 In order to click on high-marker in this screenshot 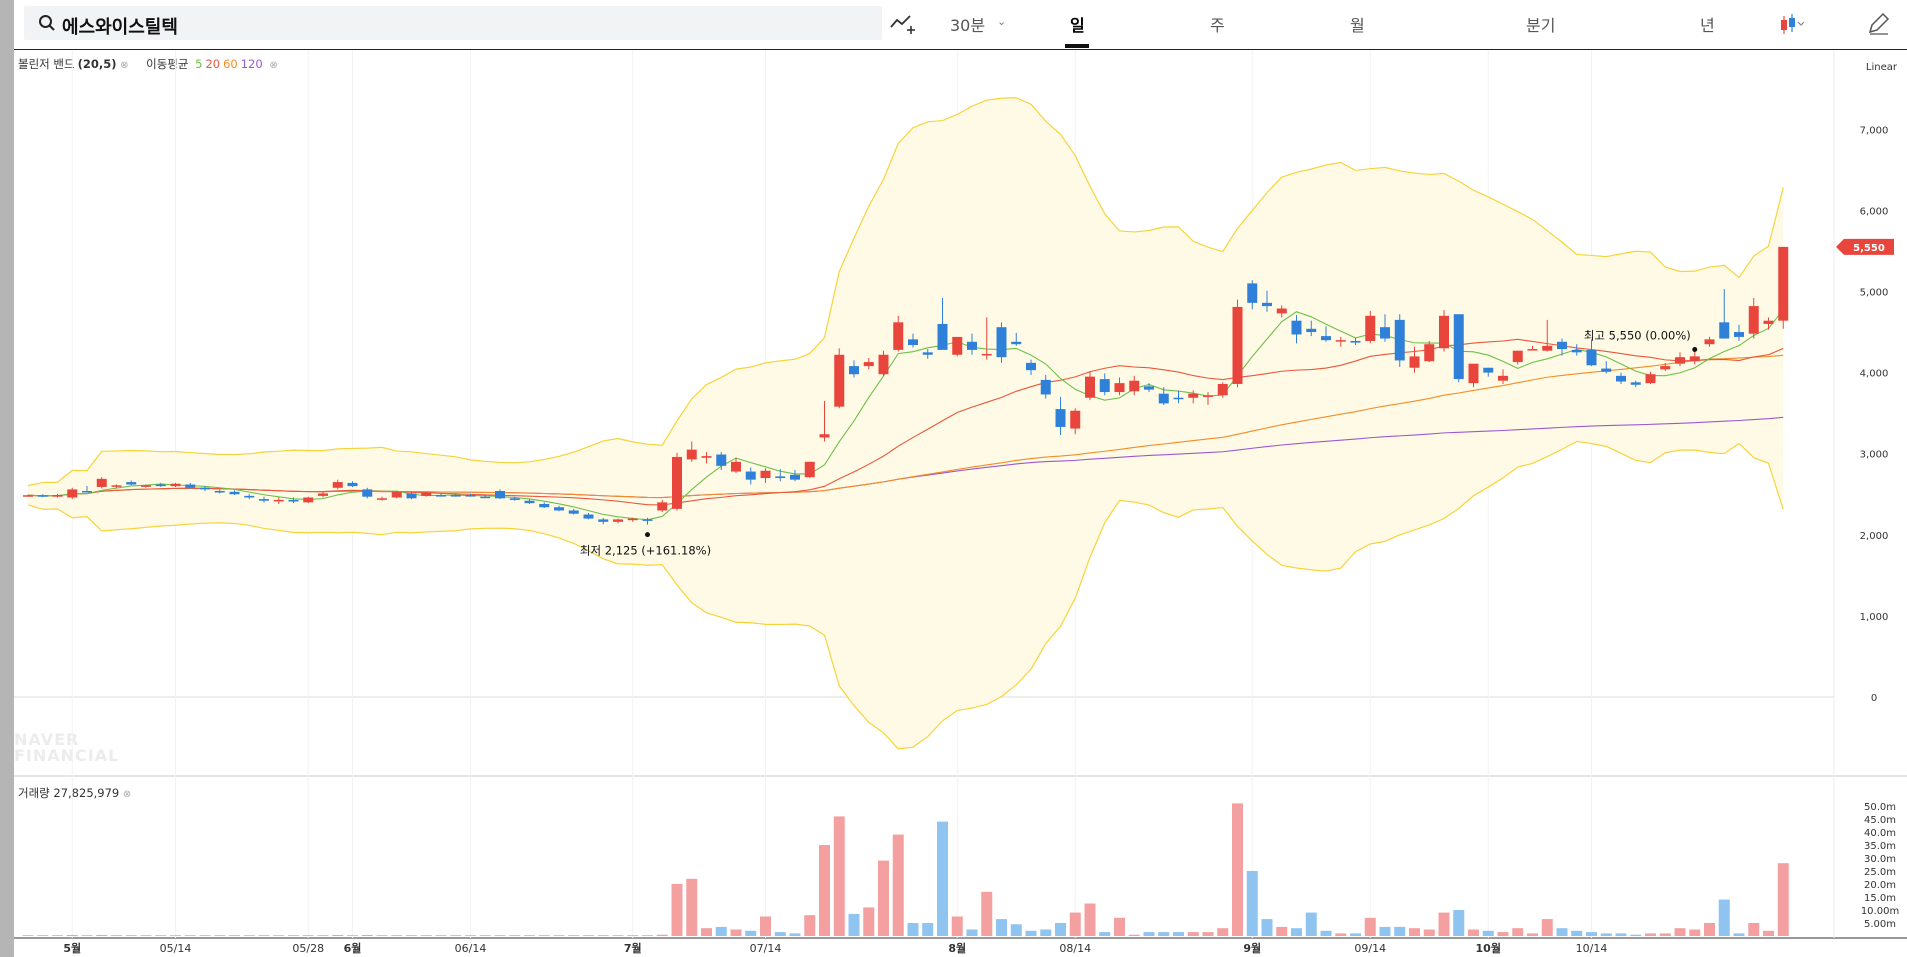, I will do `click(1695, 350)`.